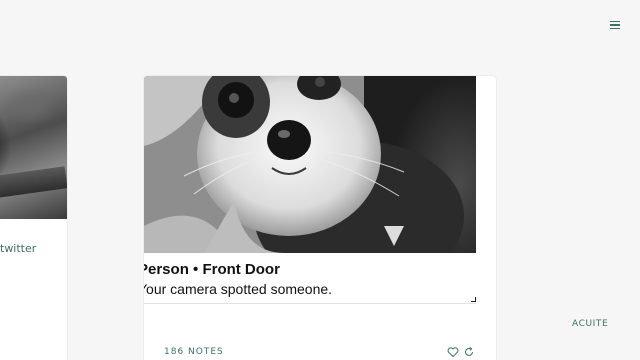 The width and height of the screenshot is (640, 360). Describe the element at coordinates (33, 184) in the screenshot. I see `branch-shape` at that location.